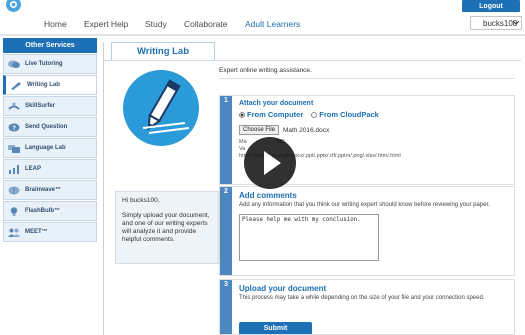 This screenshot has height=335, width=525. What do you see at coordinates (163, 51) in the screenshot?
I see `tab-writing-lab: Writing Lab` at bounding box center [163, 51].